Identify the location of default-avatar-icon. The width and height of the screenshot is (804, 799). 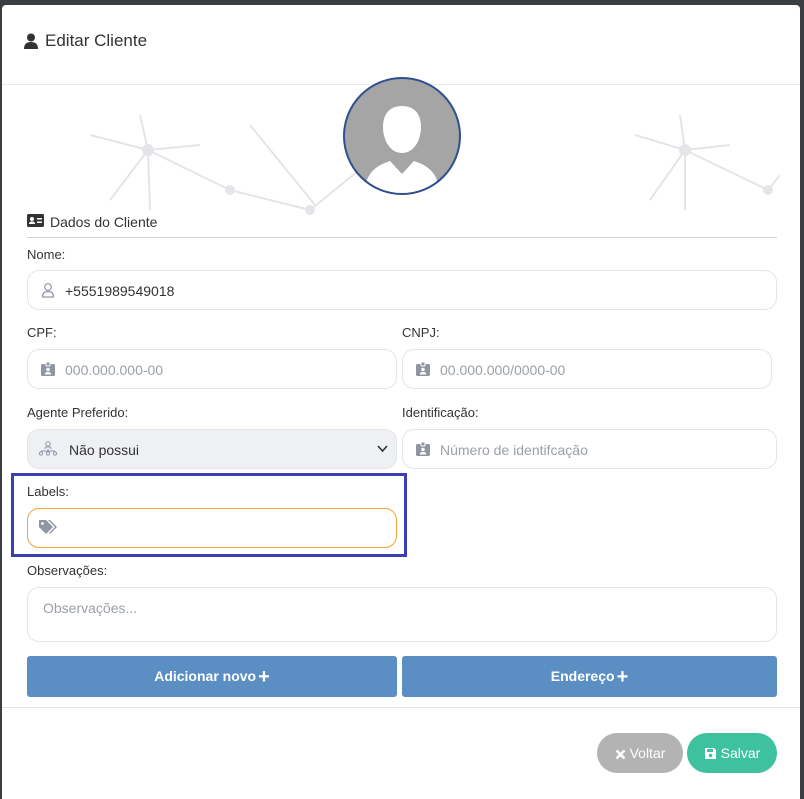
(402, 149).